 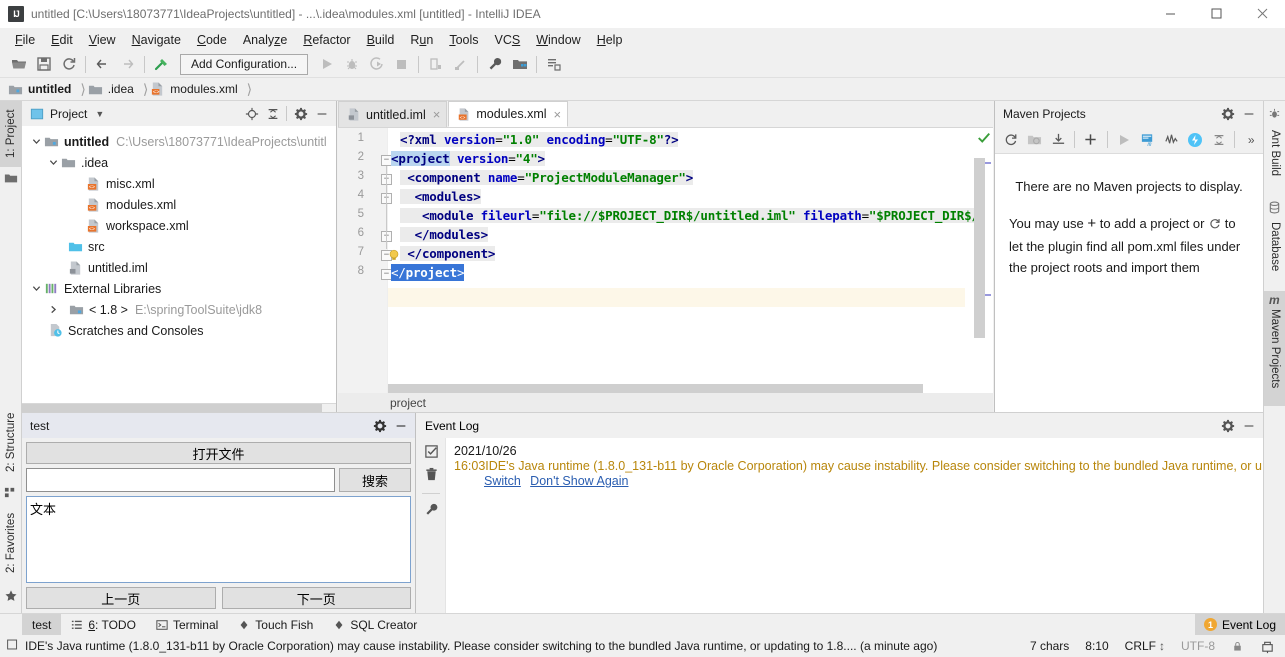 I want to click on sidebar-item-structure: 2: Structure, so click(x=11, y=442).